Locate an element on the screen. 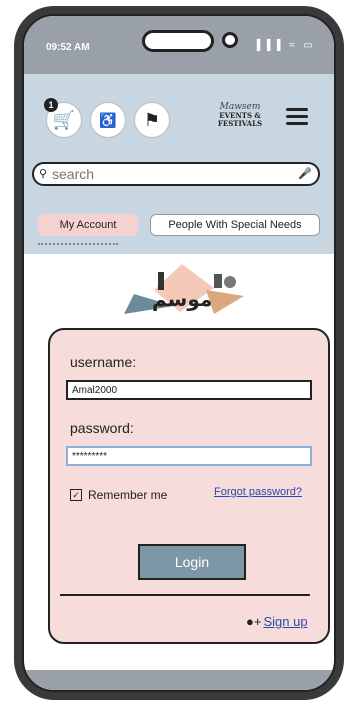  tabs-strip: My Account People With Special Needs is located at coordinates (179, 228).